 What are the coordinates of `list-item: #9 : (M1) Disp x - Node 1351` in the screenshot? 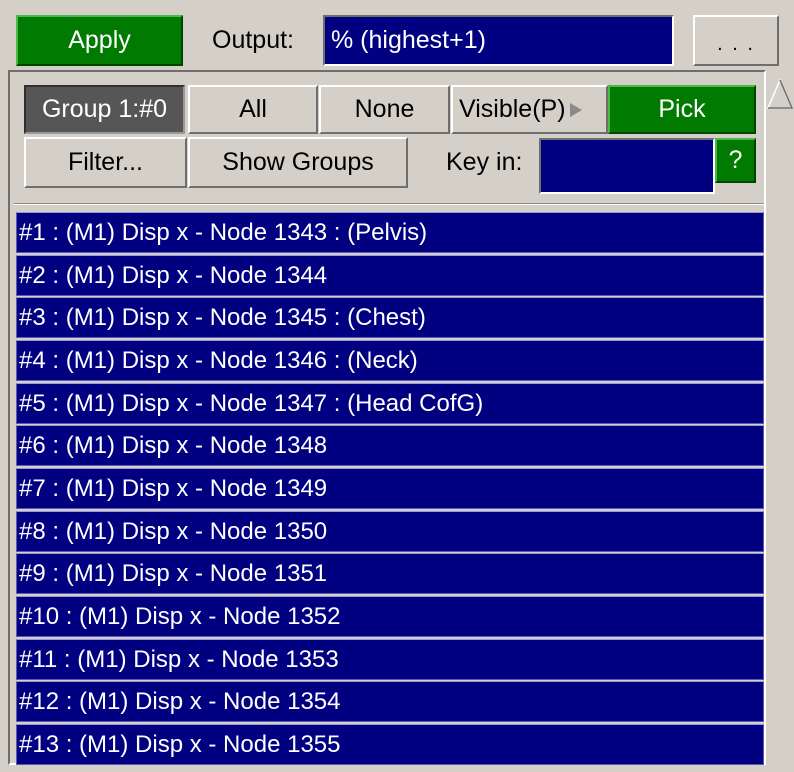 It's located at (390, 573).